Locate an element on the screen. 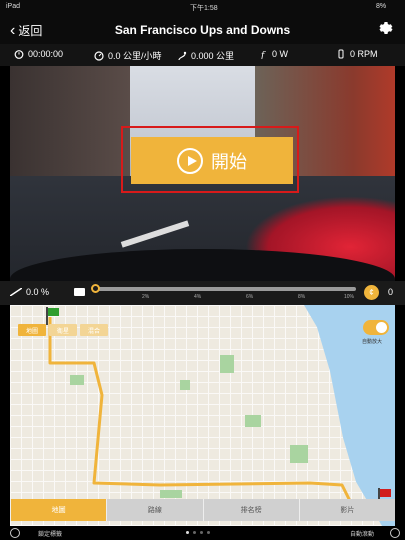 This screenshot has width=405, height=540. bottom-tab-bar: 地圖 路線 排名榜 影片 is located at coordinates (202, 510).